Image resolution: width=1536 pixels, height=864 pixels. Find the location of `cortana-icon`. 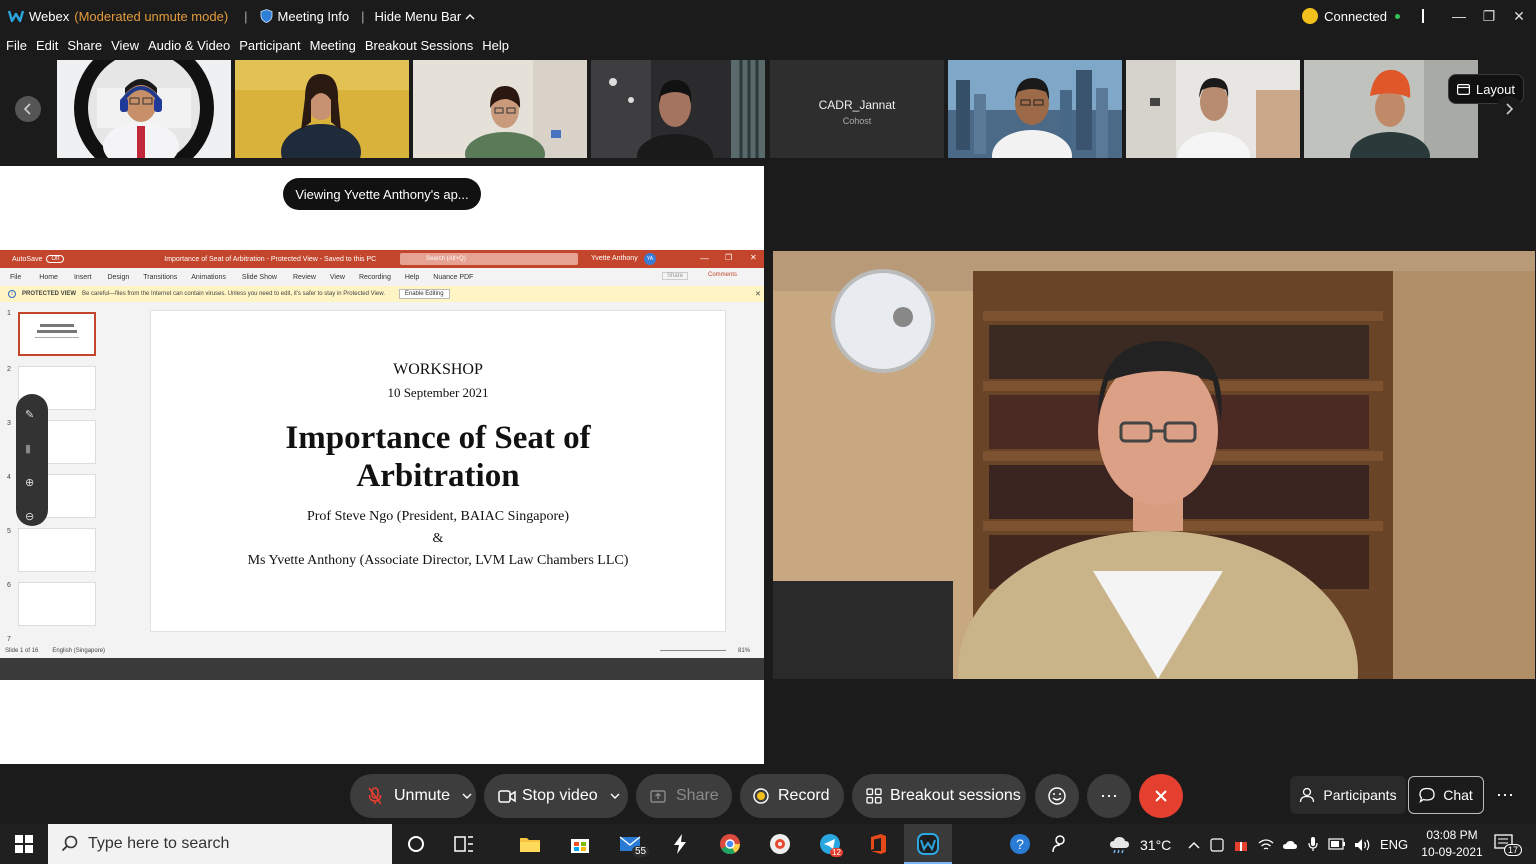

cortana-icon is located at coordinates (416, 844).